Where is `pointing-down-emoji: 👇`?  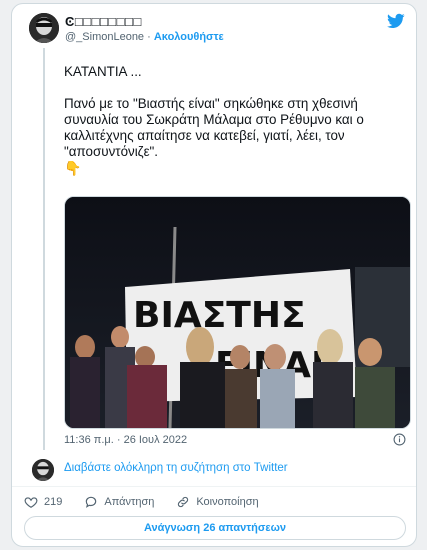 pointing-down-emoji: 👇 is located at coordinates (73, 168).